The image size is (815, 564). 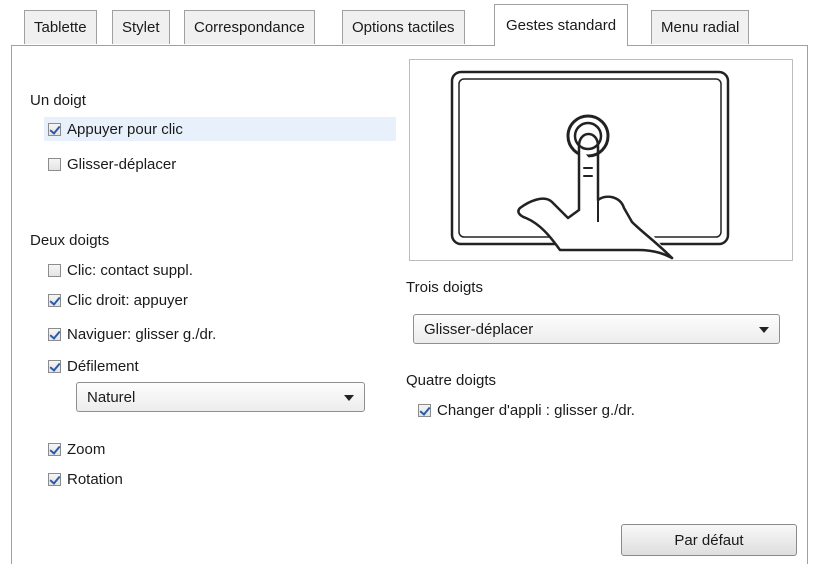 I want to click on zoom-option: Zoom, so click(x=76, y=449).